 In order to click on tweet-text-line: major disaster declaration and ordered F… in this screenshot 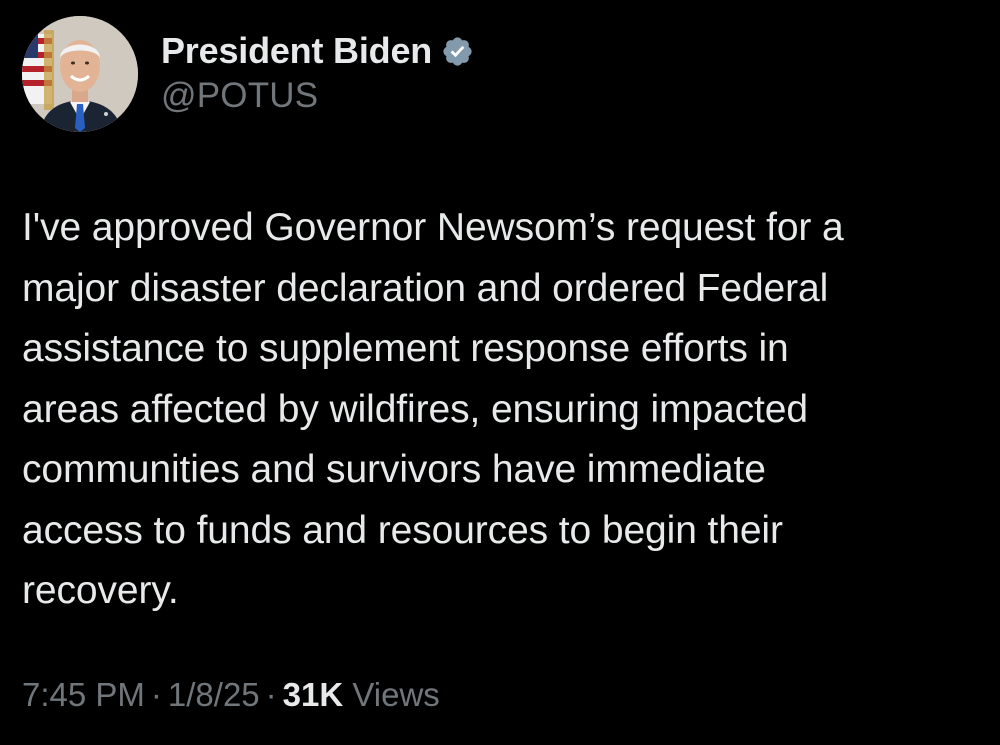, I will do `click(425, 288)`.